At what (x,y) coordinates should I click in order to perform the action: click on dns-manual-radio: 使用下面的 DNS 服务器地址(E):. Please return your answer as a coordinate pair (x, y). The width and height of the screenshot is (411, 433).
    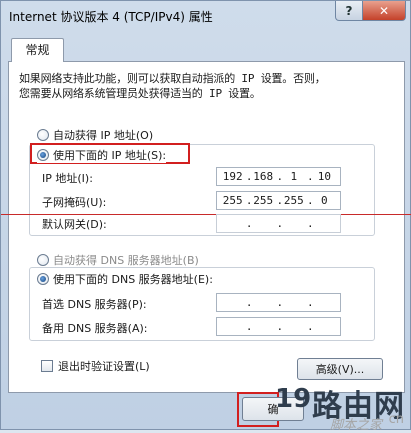
    Looking at the image, I should click on (125, 279).